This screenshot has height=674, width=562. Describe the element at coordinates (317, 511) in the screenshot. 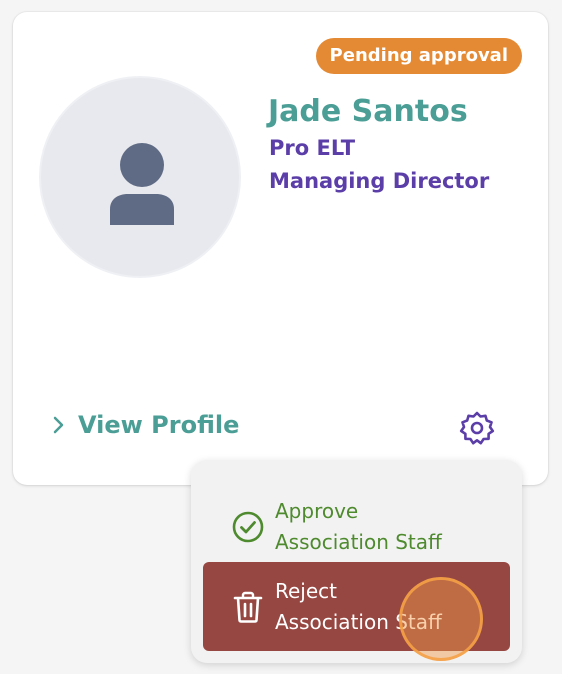

I see `approve-label-line1: Approve` at that location.